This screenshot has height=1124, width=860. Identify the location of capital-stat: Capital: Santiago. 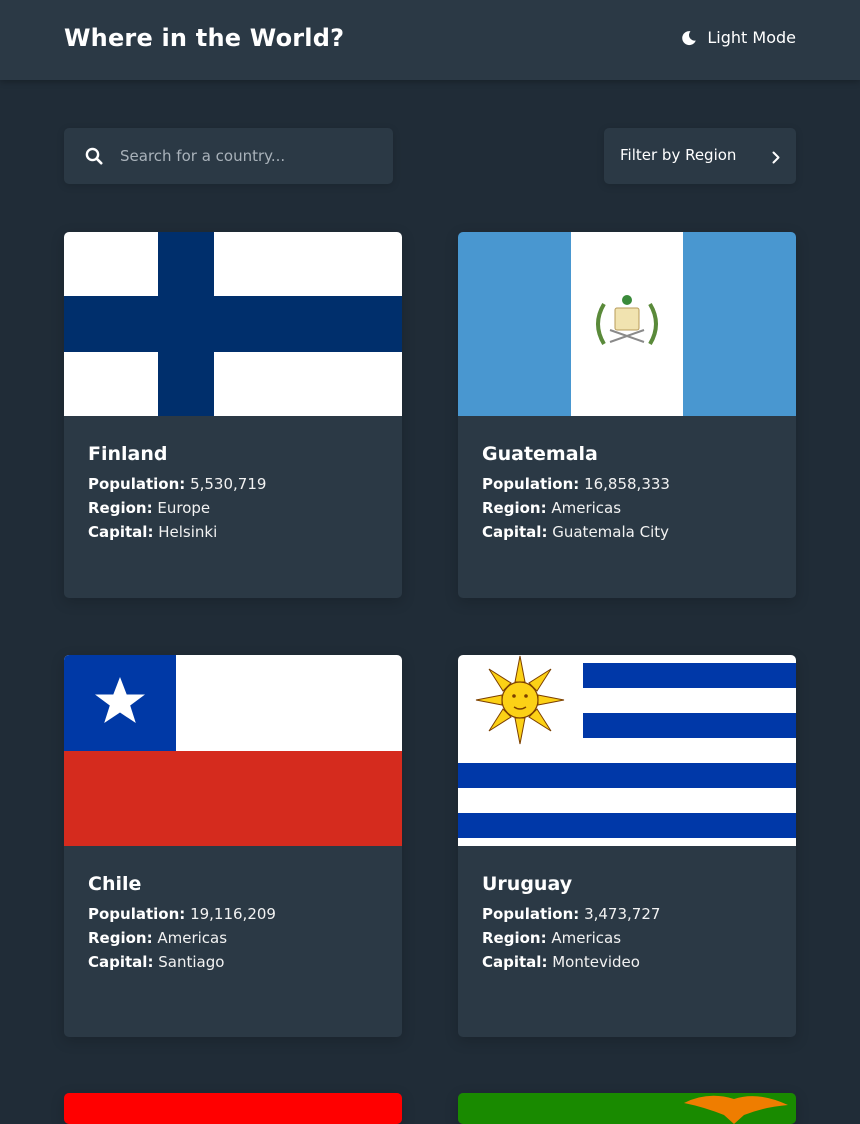
(156, 962).